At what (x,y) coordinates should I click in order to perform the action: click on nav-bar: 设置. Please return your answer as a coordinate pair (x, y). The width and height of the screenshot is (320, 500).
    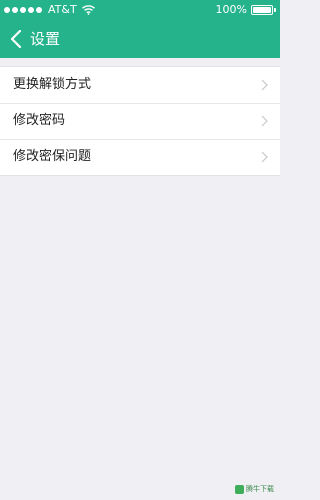
    Looking at the image, I should click on (140, 39).